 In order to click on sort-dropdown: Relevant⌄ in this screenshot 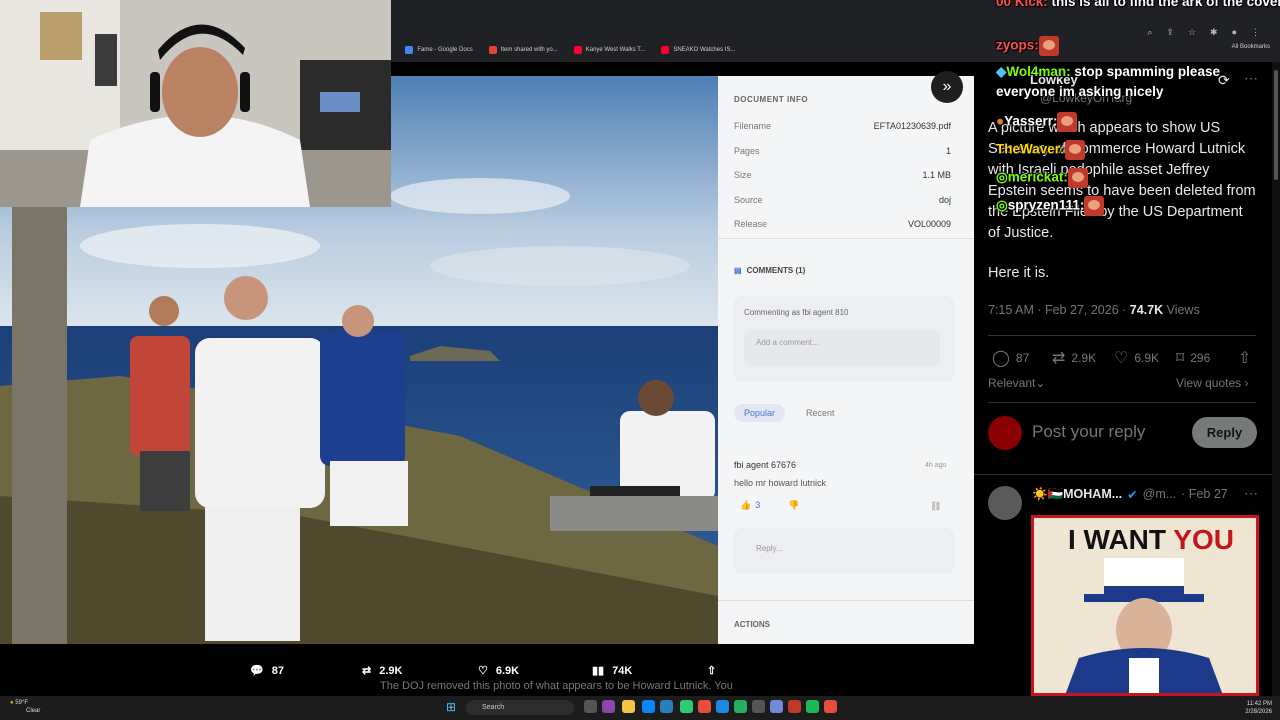, I will do `click(1016, 383)`.